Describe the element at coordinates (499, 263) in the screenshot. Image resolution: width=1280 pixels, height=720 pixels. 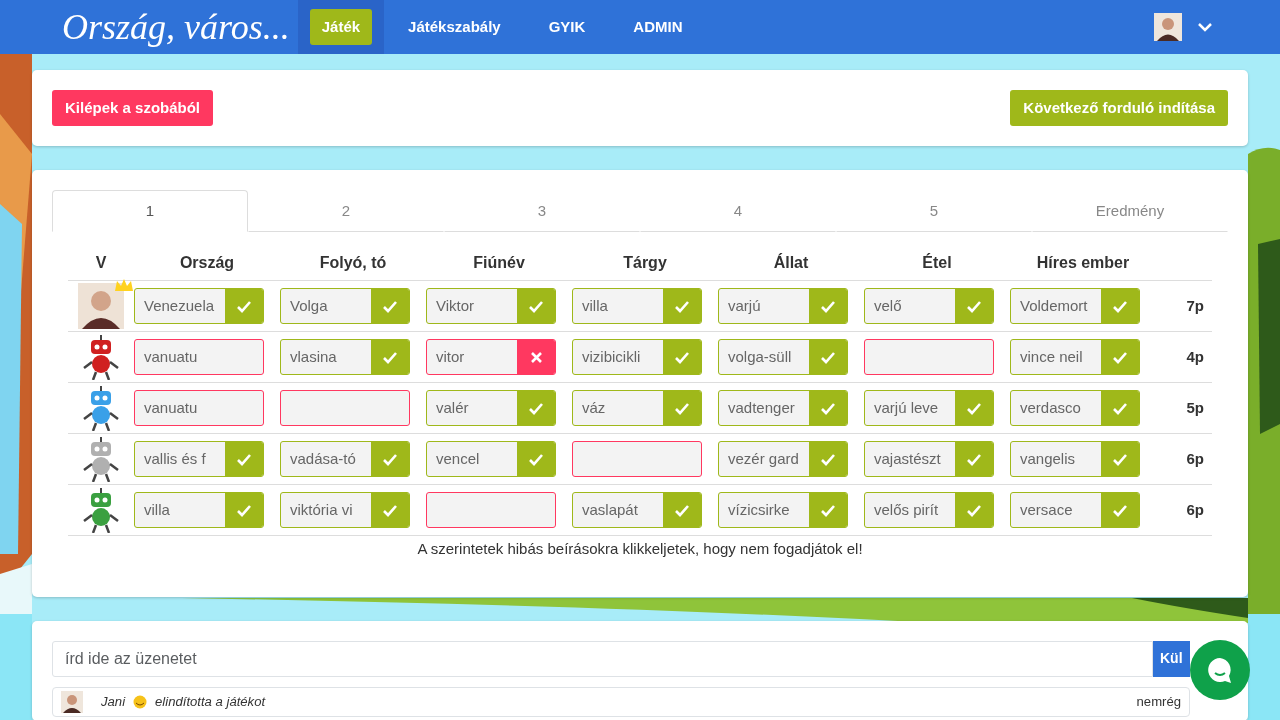
I see `column-header: Fiúnév` at that location.